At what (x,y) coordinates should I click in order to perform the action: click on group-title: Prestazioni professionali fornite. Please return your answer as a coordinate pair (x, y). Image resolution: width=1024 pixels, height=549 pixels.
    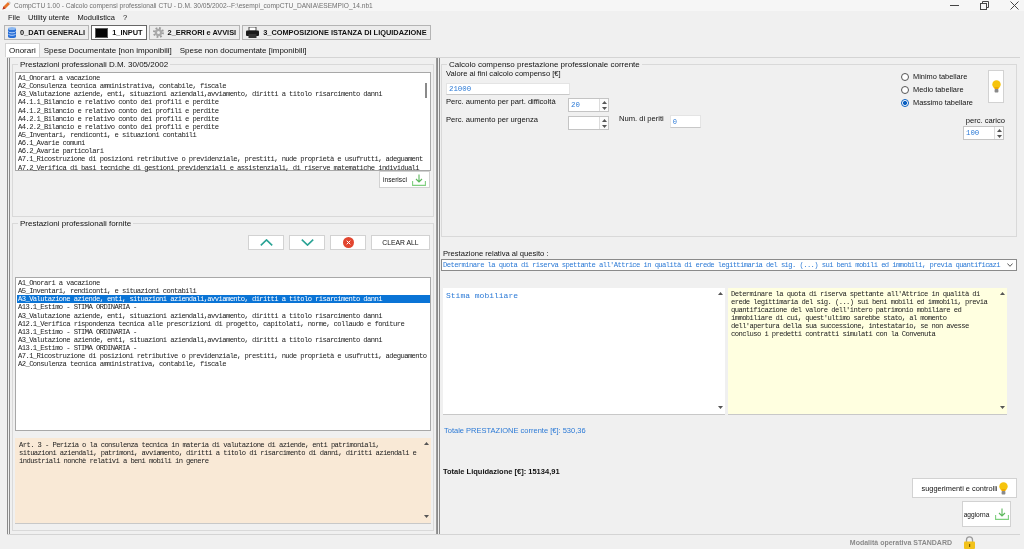
    Looking at the image, I should click on (76, 223).